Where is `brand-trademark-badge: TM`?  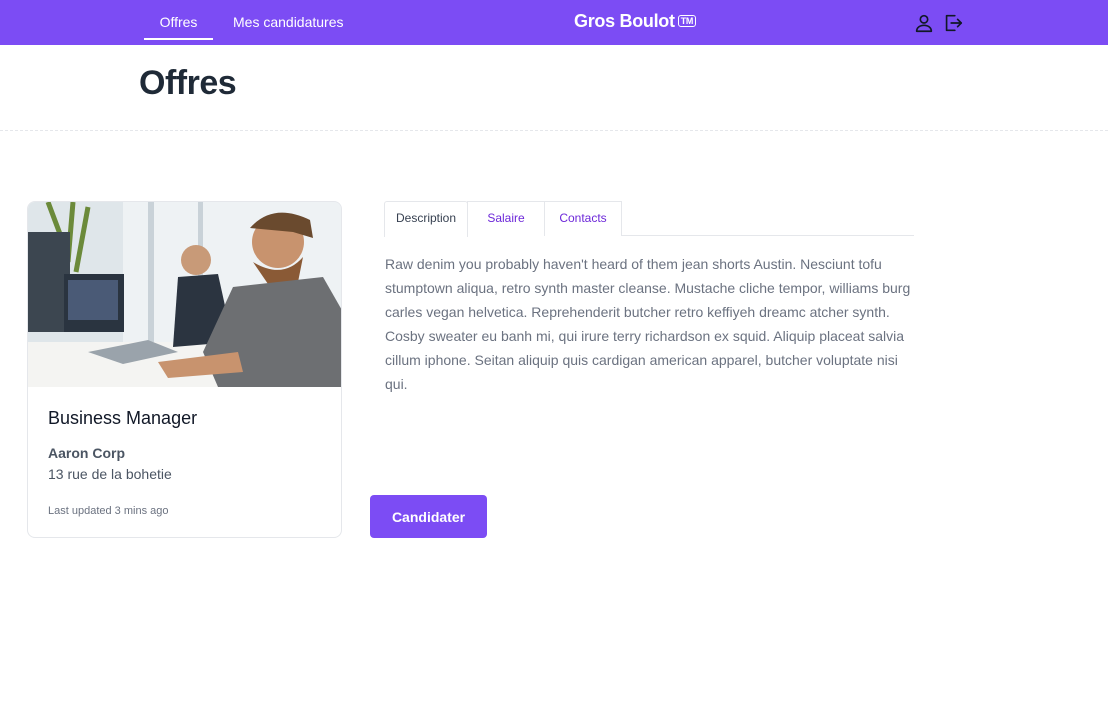
brand-trademark-badge: TM is located at coordinates (687, 21).